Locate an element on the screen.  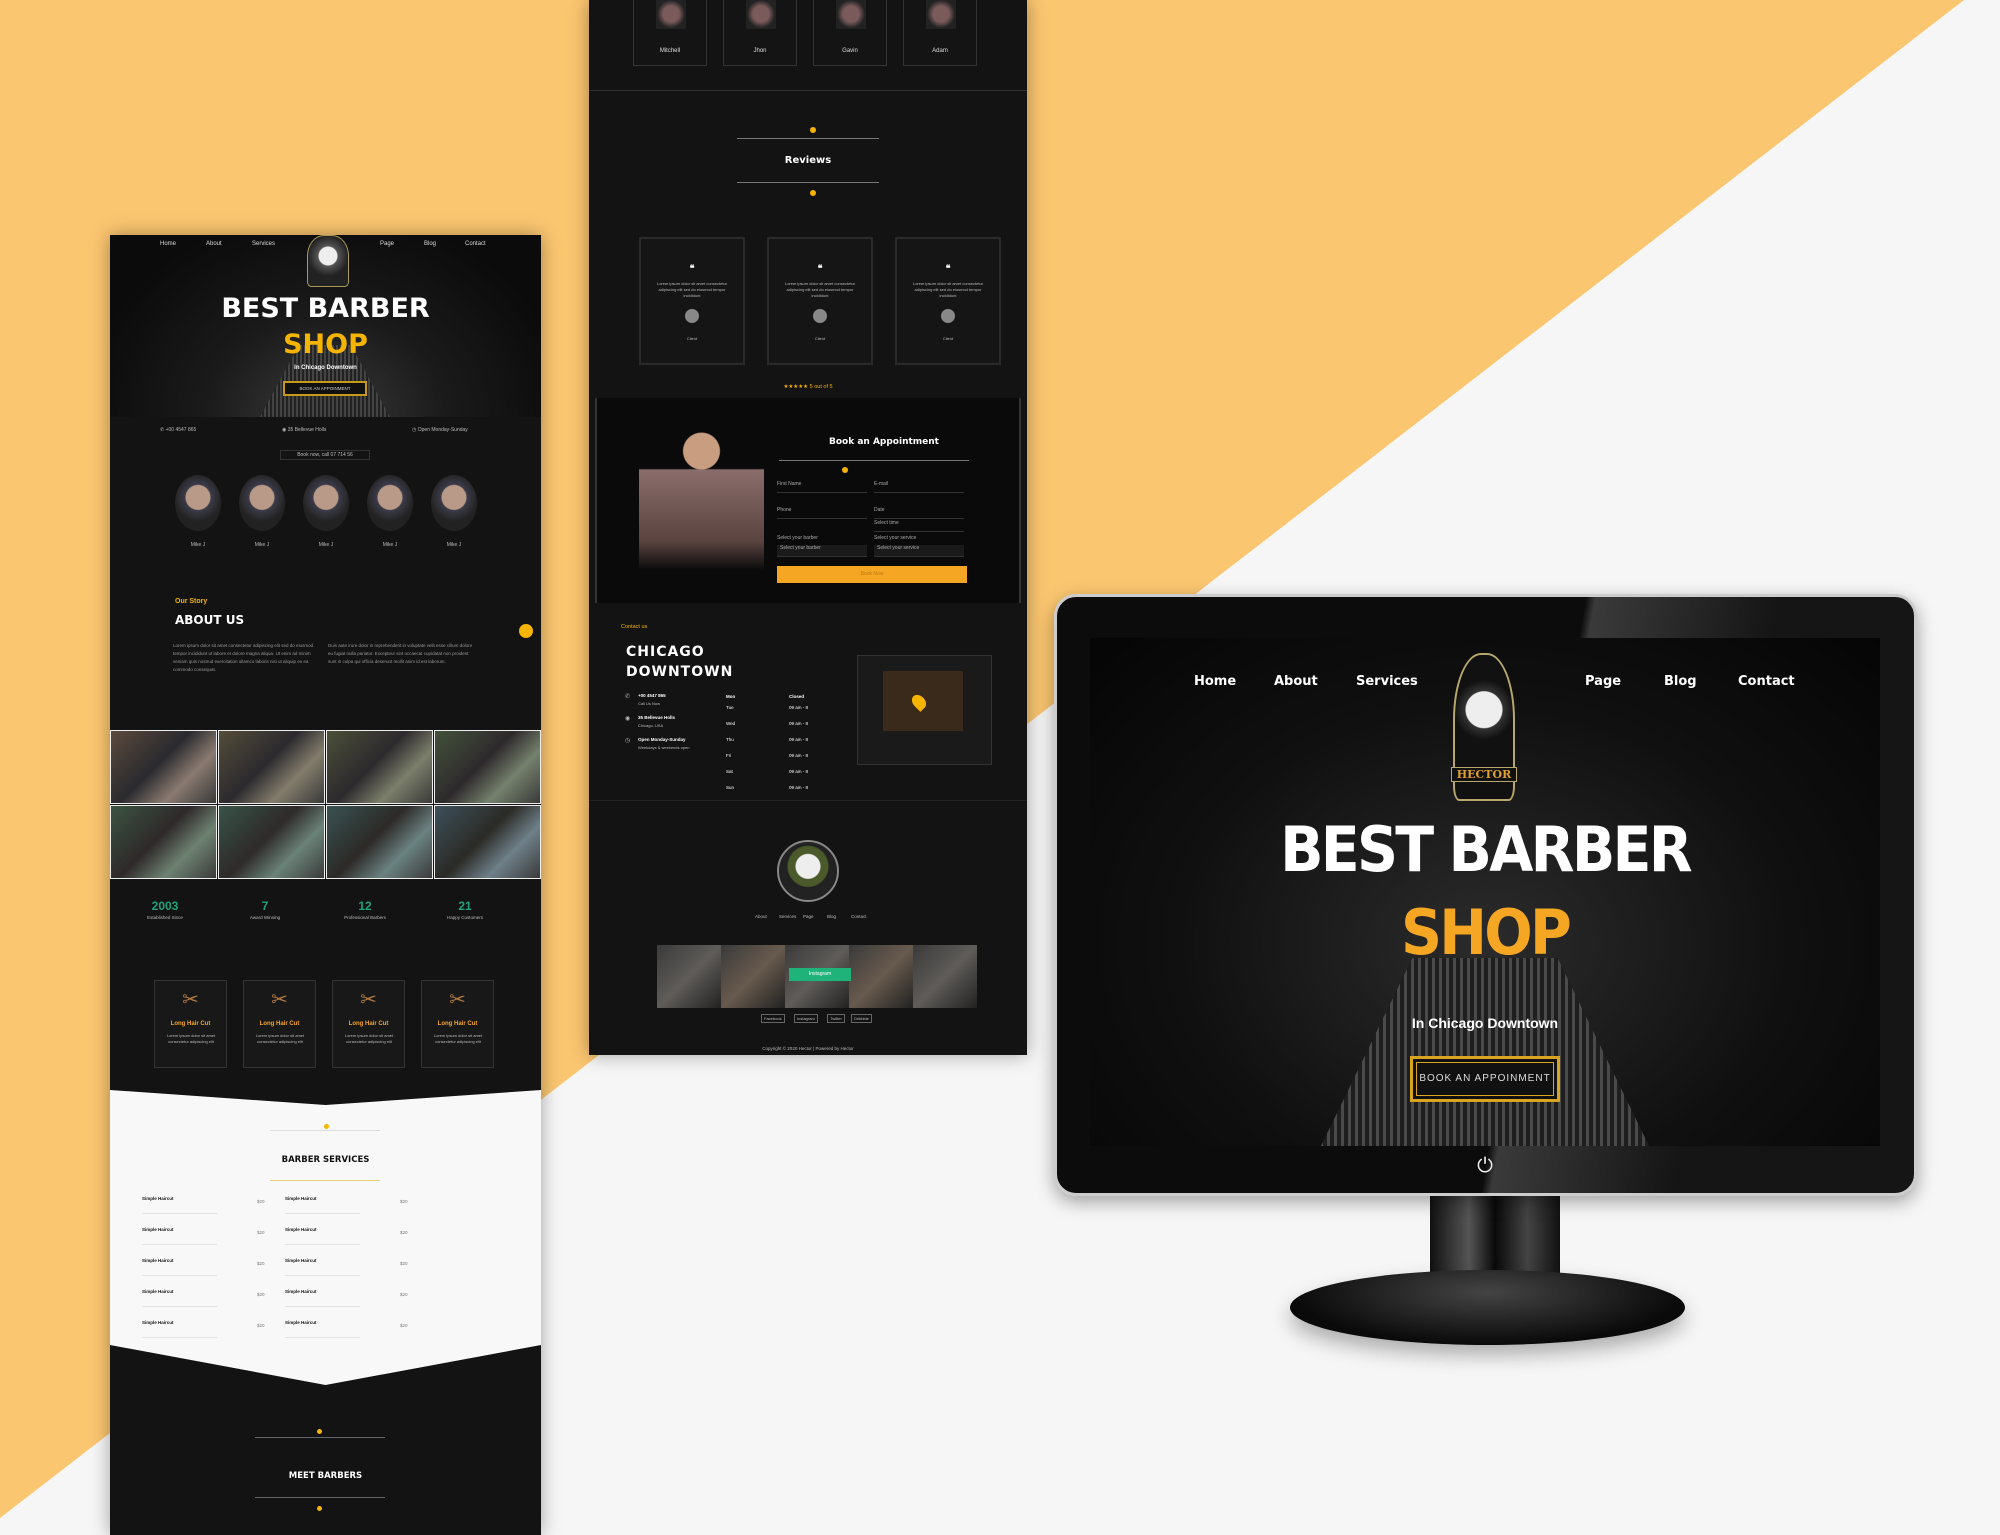
book-now-button: Book Now is located at coordinates (872, 574).